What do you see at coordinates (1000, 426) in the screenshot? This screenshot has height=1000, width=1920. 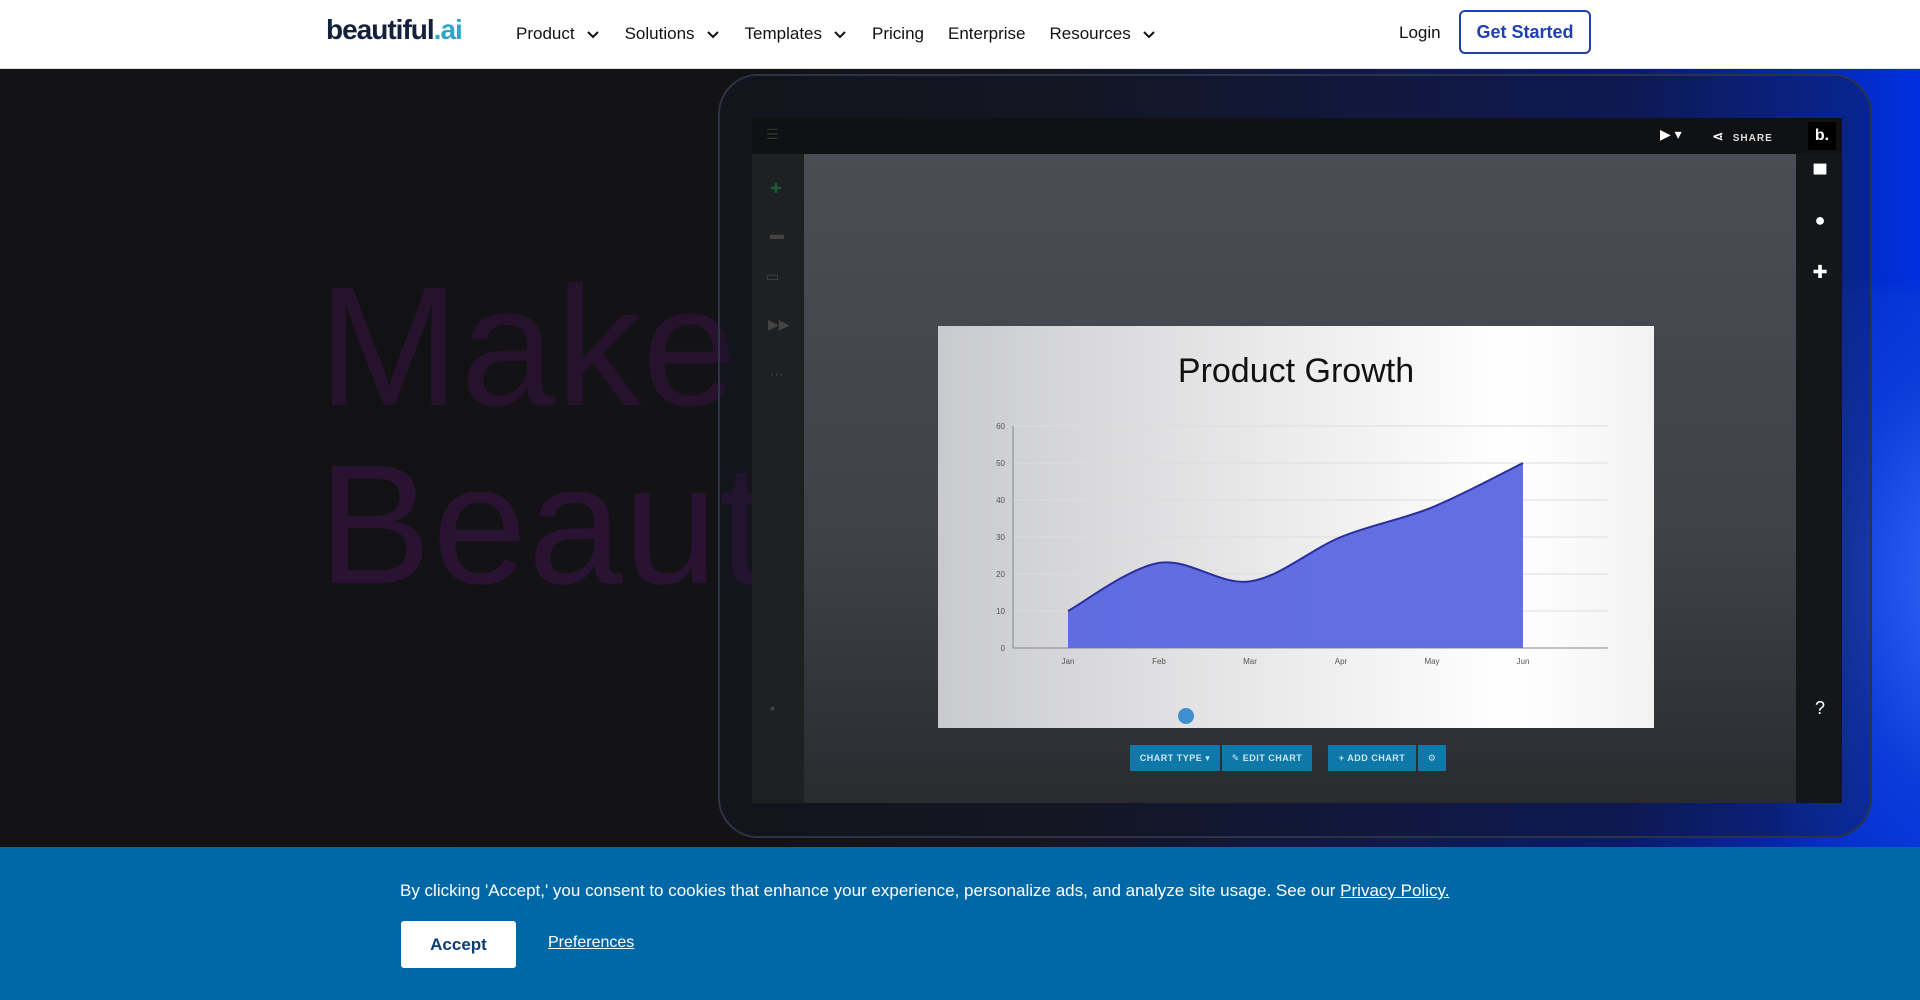 I see `y-tick-label: 60` at bounding box center [1000, 426].